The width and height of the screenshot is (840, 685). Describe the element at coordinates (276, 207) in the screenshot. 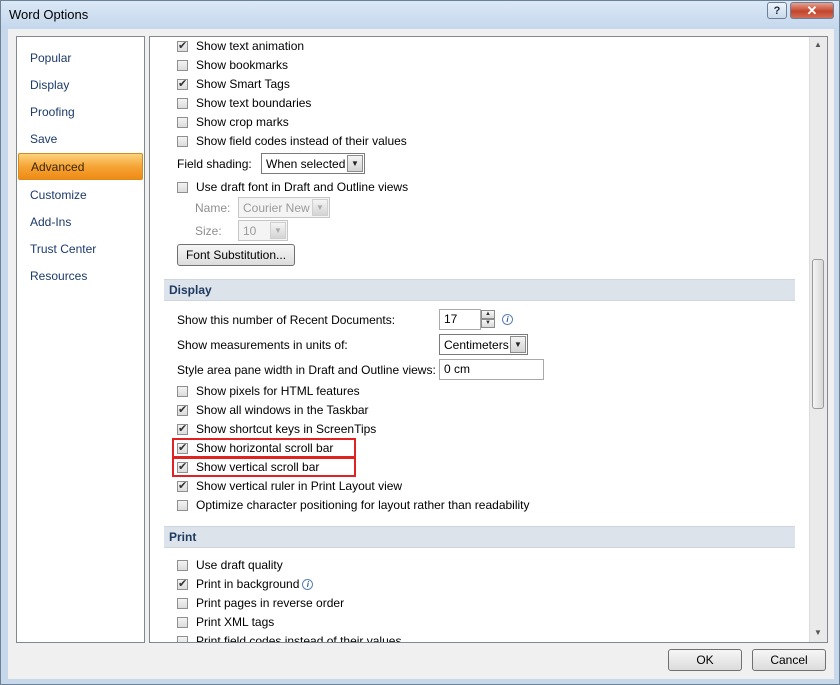

I see `dropdown-value: Courier New` at that location.